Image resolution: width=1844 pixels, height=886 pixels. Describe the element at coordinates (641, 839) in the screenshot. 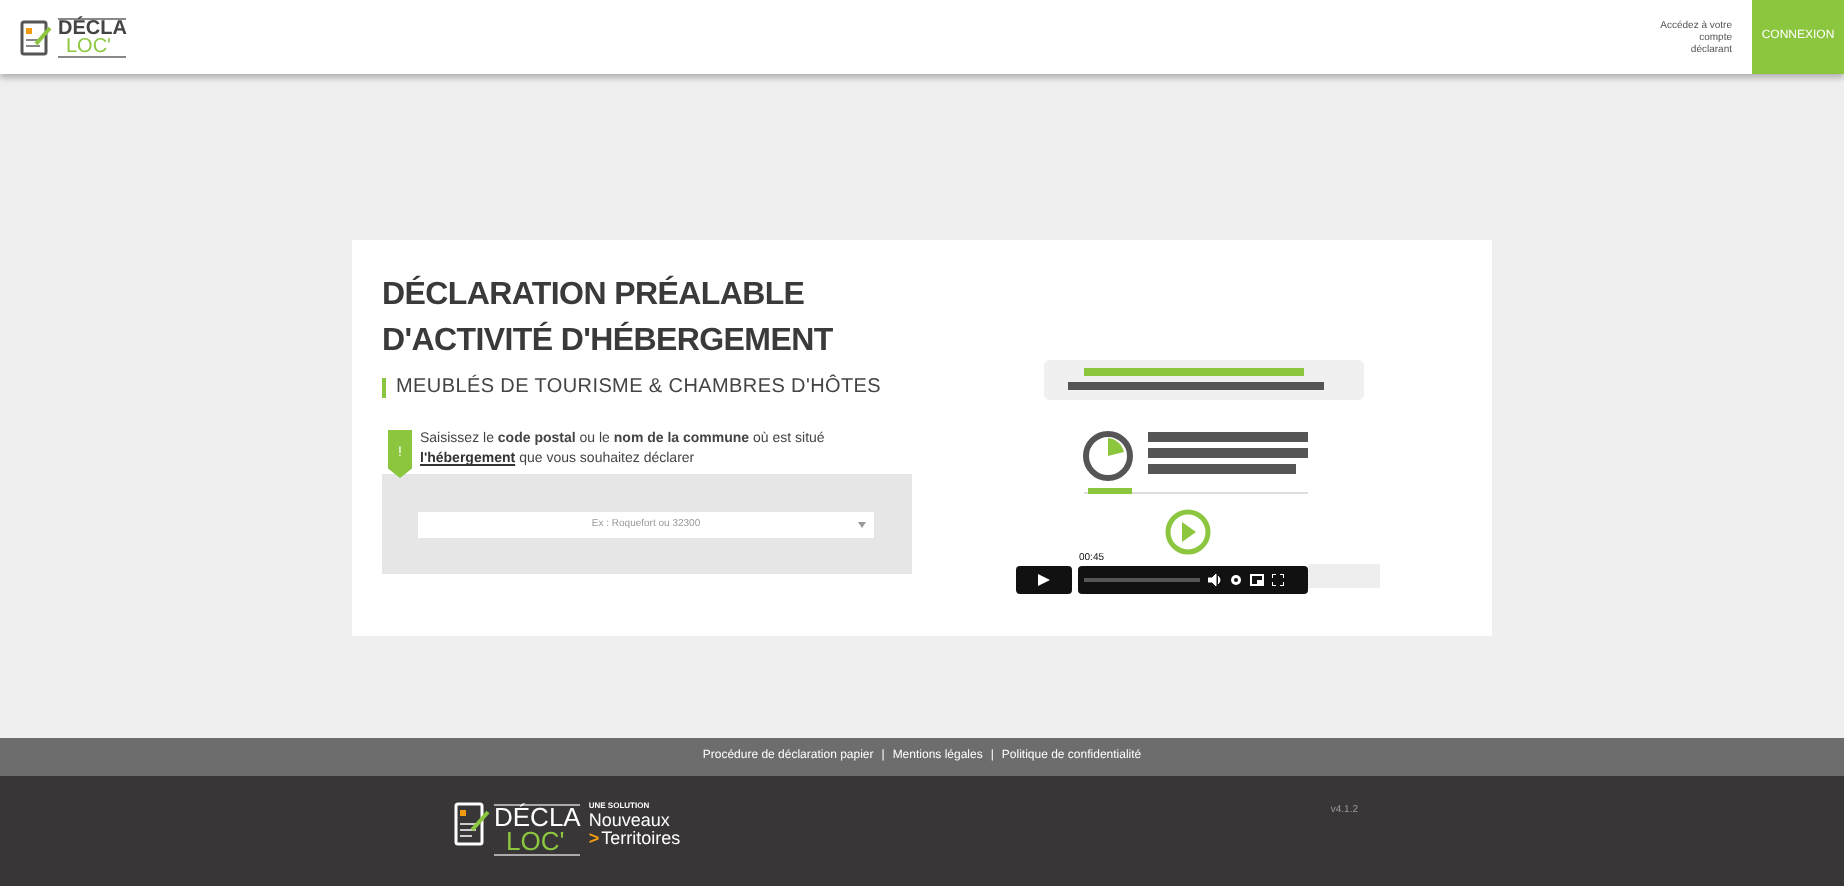

I see `partner-text: Territoires` at that location.